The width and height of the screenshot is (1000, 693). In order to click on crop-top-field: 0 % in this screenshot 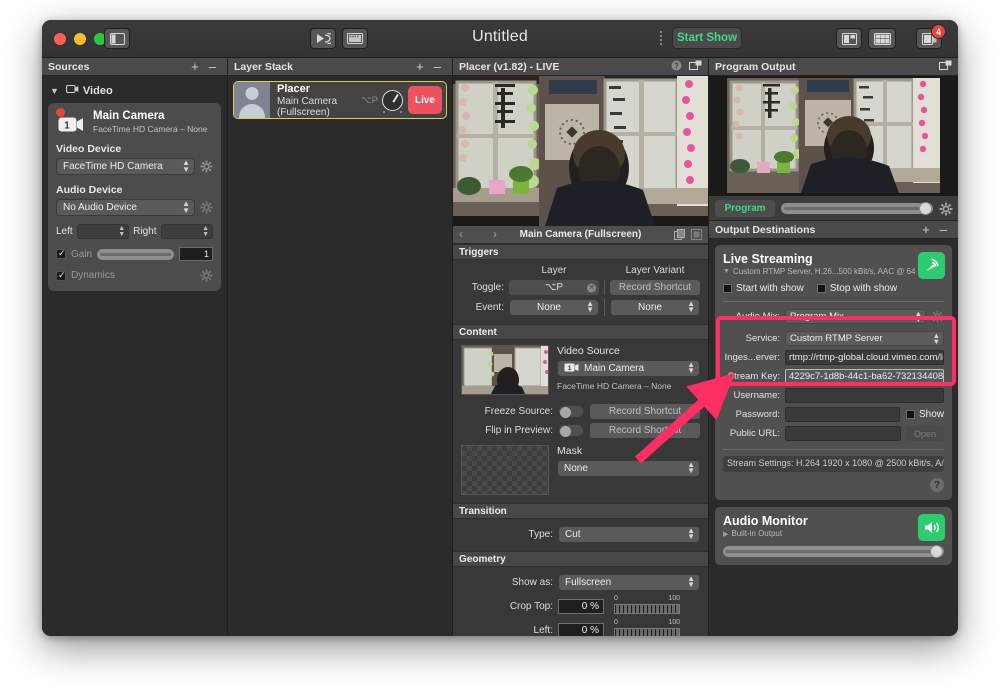, I will do `click(581, 606)`.